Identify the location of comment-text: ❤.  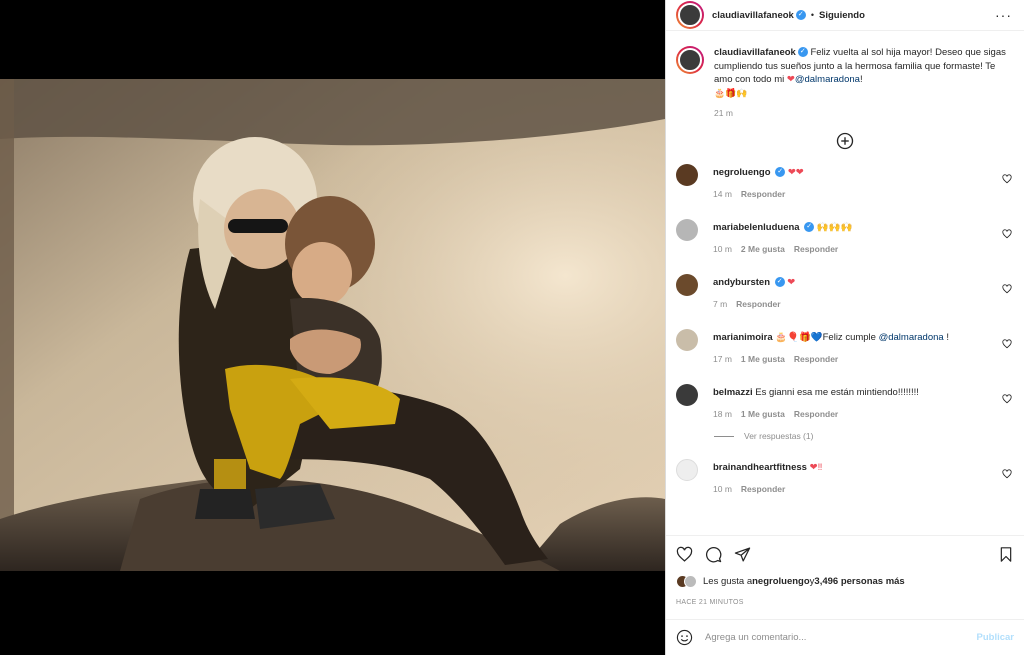
(791, 282).